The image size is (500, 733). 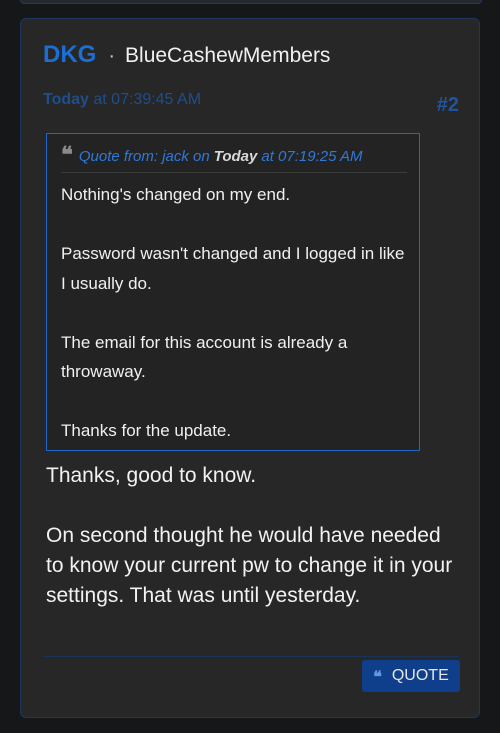 What do you see at coordinates (145, 99) in the screenshot?
I see `post-date-time: at 07:39:45 AM` at bounding box center [145, 99].